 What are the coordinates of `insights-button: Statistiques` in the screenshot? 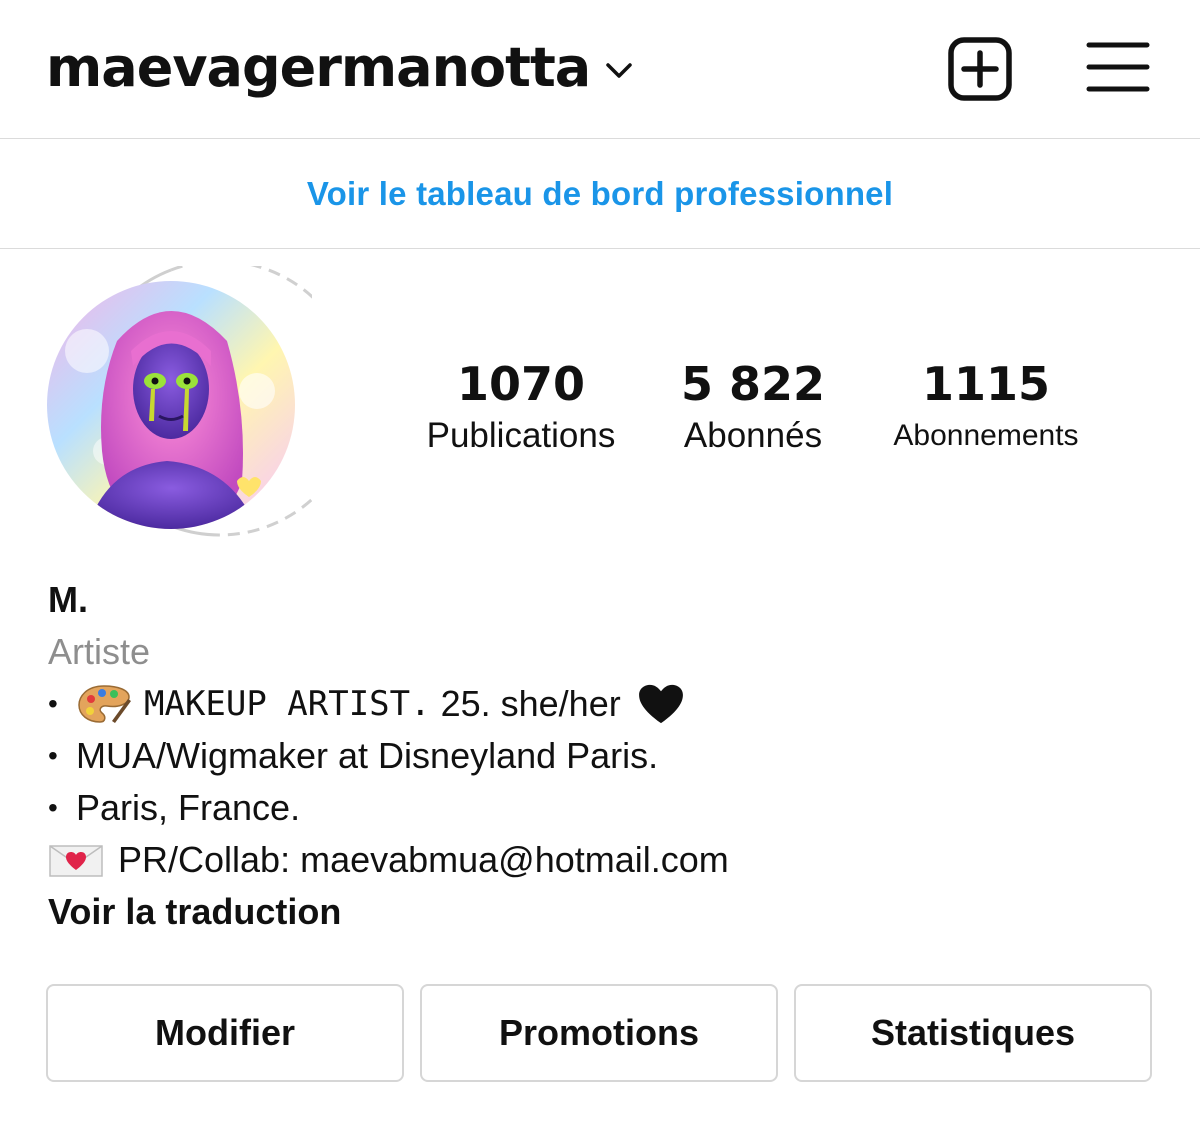 It's located at (973, 1033).